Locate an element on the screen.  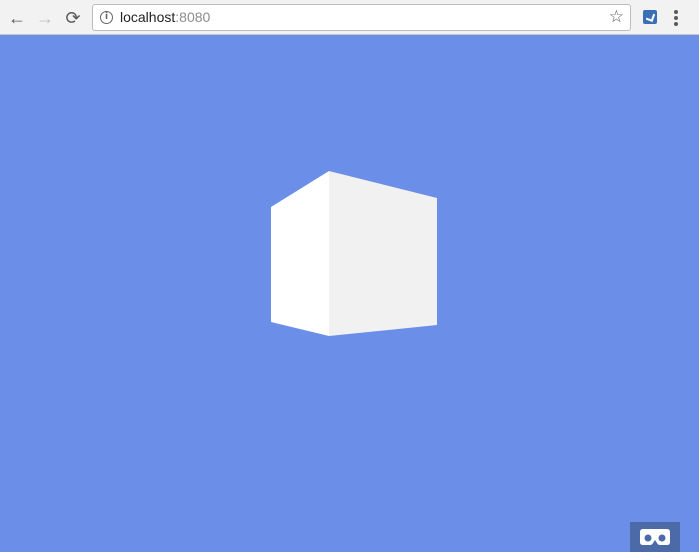
kebab-menu-icon is located at coordinates (676, 18).